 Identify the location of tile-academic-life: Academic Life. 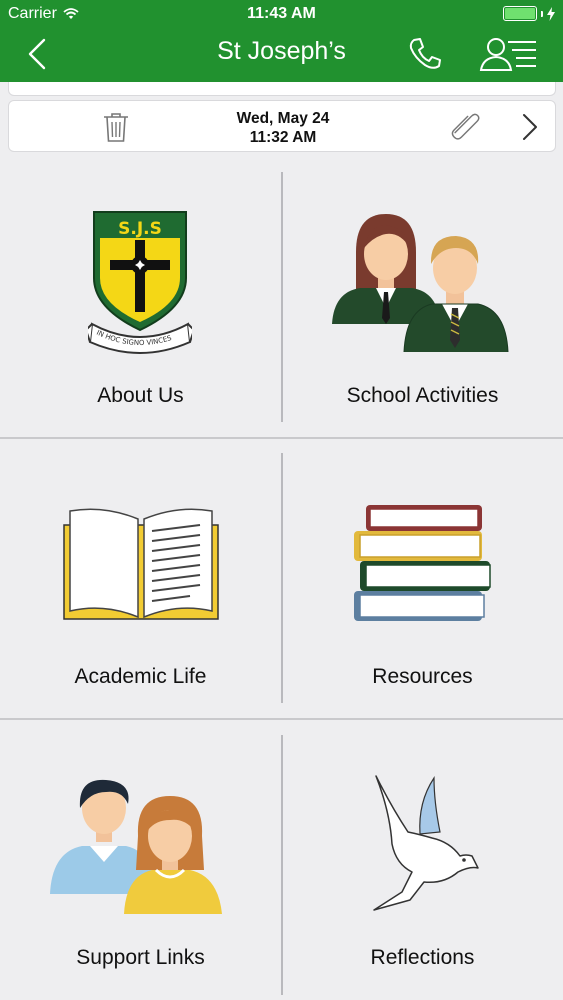
(140, 577).